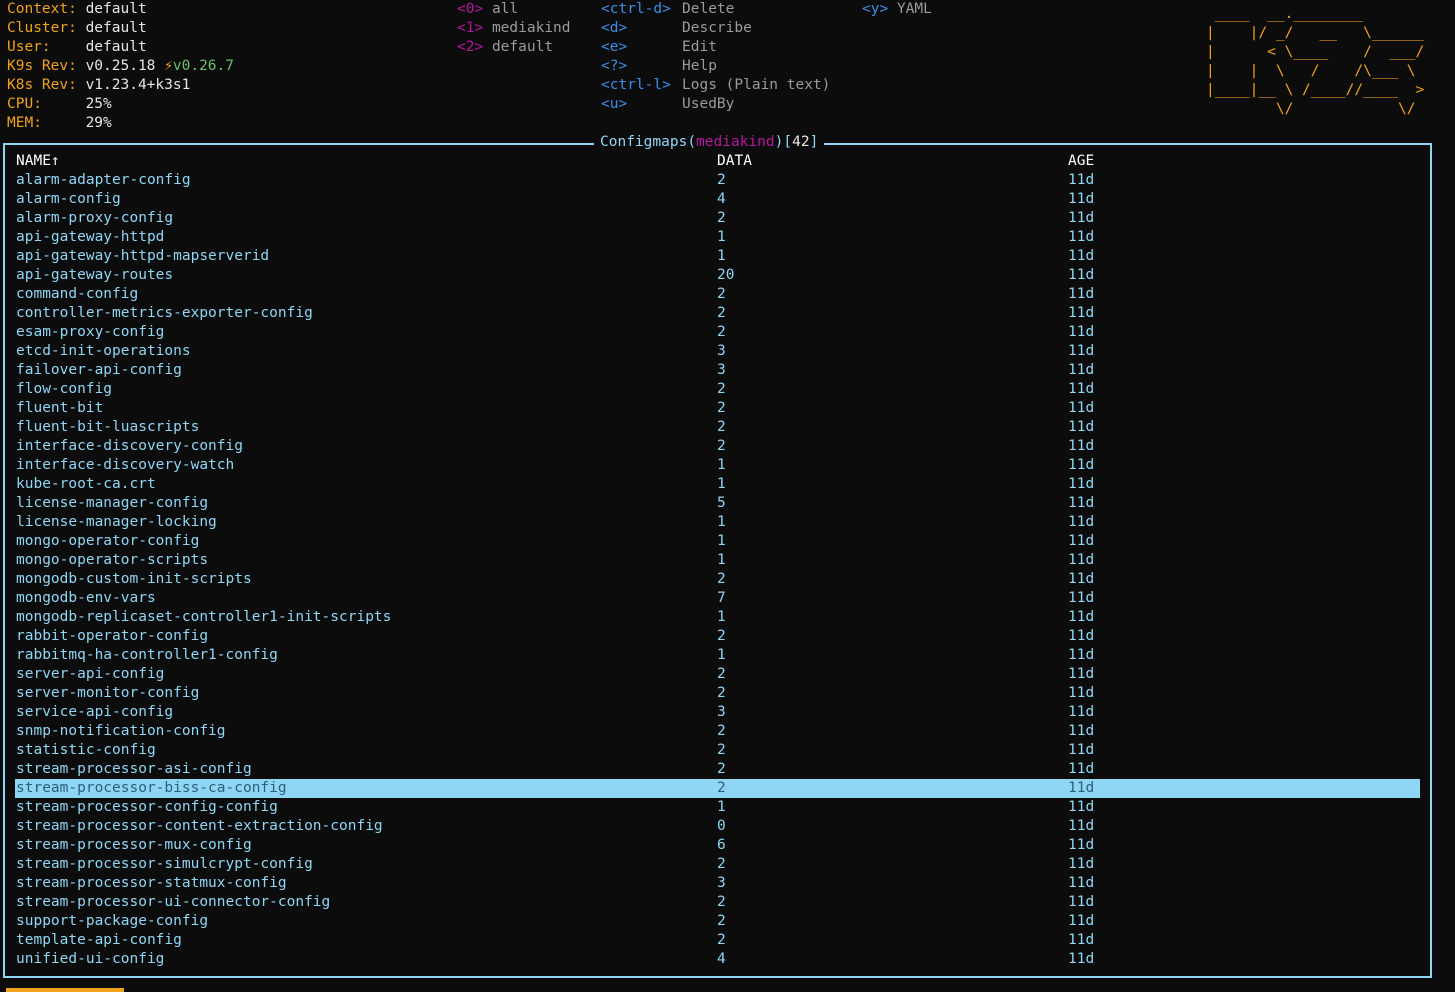 This screenshot has width=1455, height=992. What do you see at coordinates (717, 864) in the screenshot?
I see `table-row: stream-processor-simulcrypt-config 2 11d` at bounding box center [717, 864].